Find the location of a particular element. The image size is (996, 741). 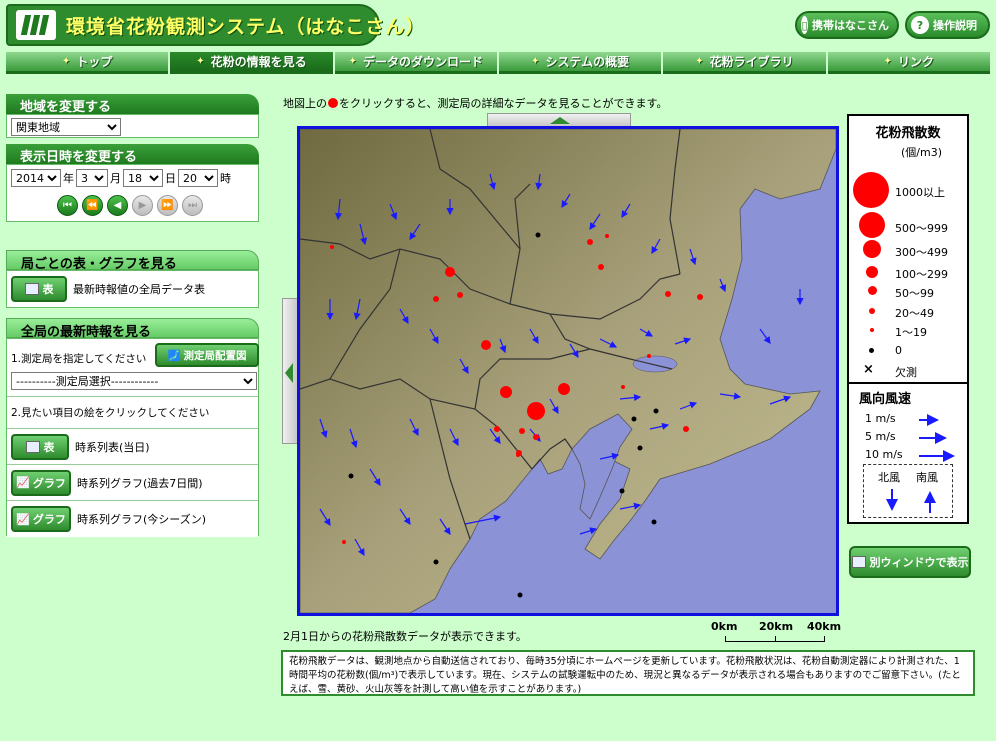

datetime-panel-title: 表示日時を変更する is located at coordinates (132, 154).